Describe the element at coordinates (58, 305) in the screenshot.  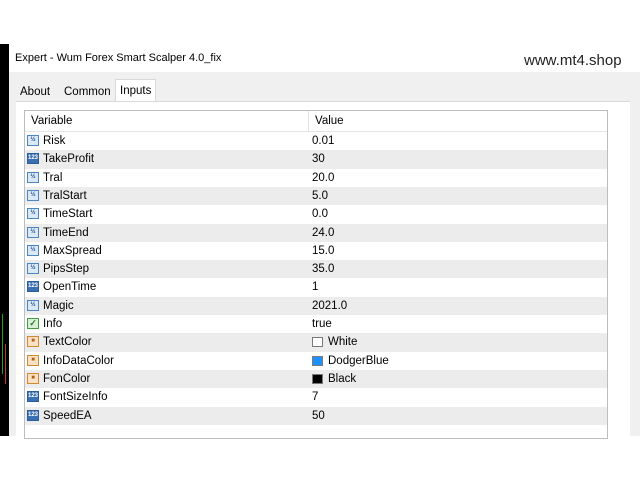
I see `variable-name: Magic` at that location.